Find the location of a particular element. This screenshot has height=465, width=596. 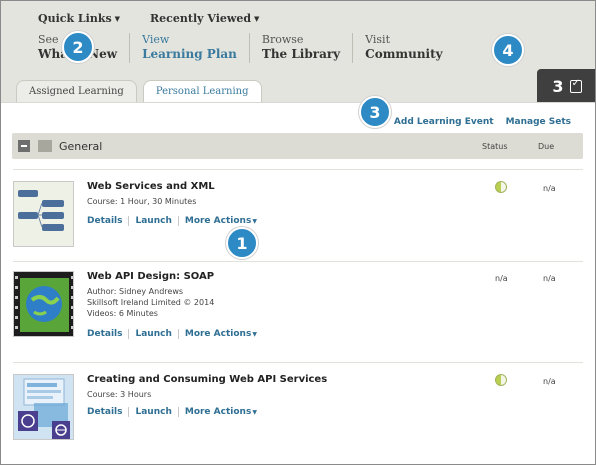

checklist-icon is located at coordinates (575, 85).